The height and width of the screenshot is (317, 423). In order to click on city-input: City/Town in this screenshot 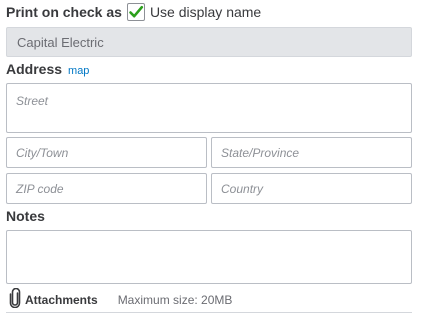, I will do `click(106, 152)`.